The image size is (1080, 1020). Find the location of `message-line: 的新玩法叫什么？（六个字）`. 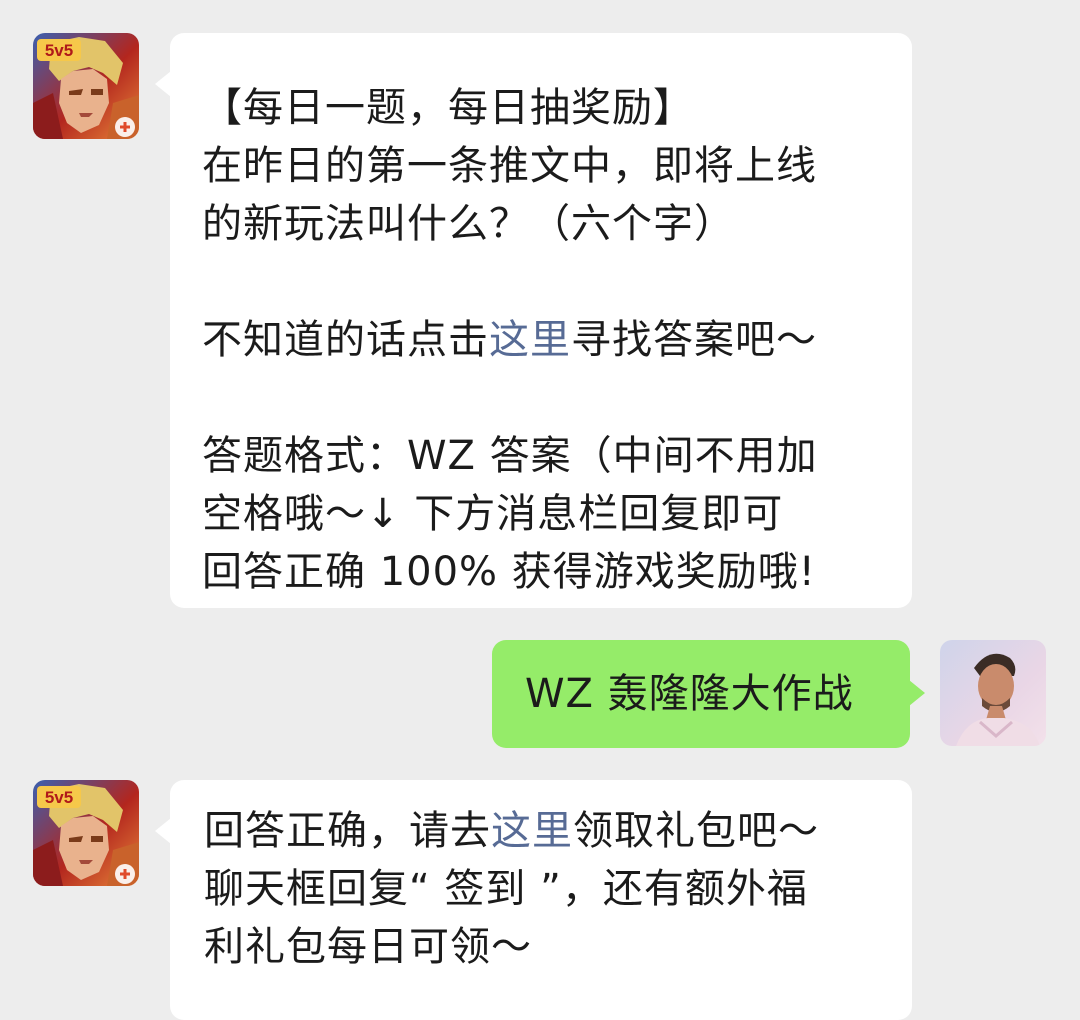

message-line: 的新玩法叫什么？（六个字） is located at coordinates (468, 224).